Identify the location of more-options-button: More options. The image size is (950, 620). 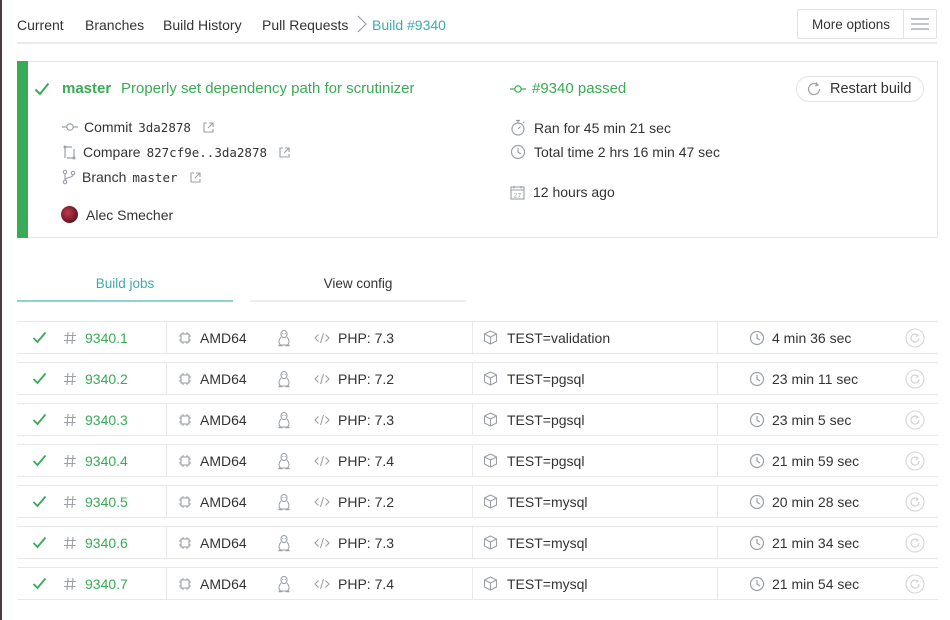
(867, 24).